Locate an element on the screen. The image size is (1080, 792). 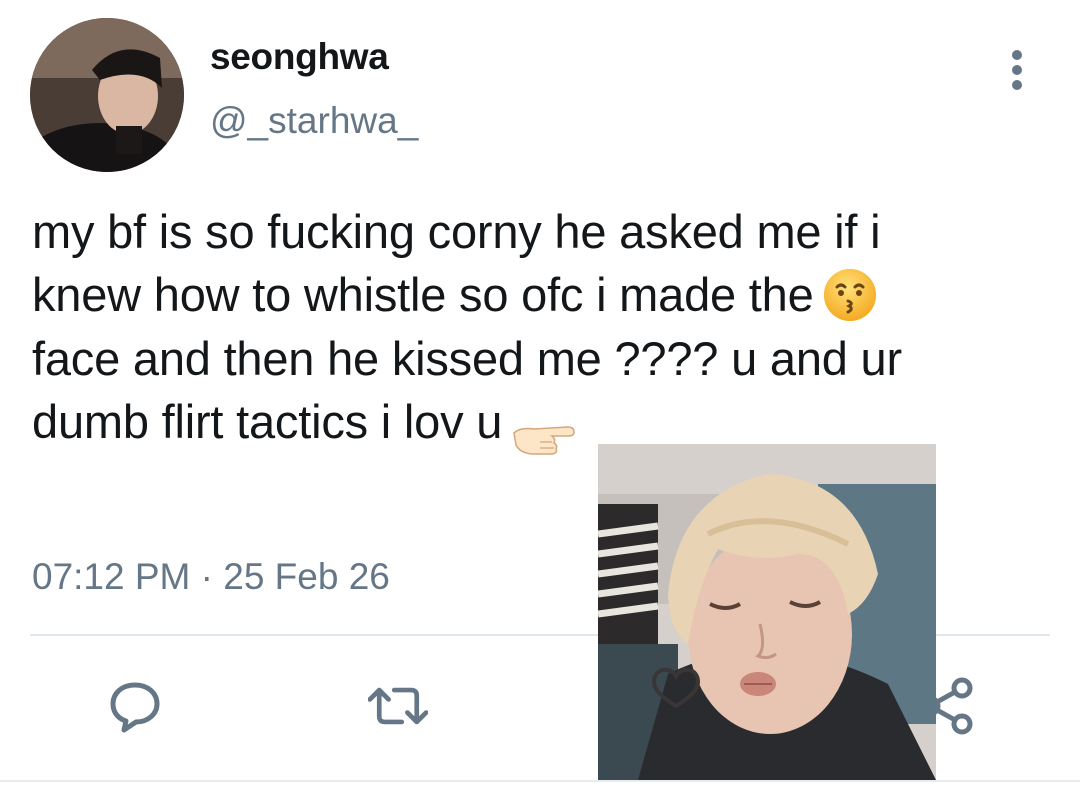
reply-button is located at coordinates (135, 706).